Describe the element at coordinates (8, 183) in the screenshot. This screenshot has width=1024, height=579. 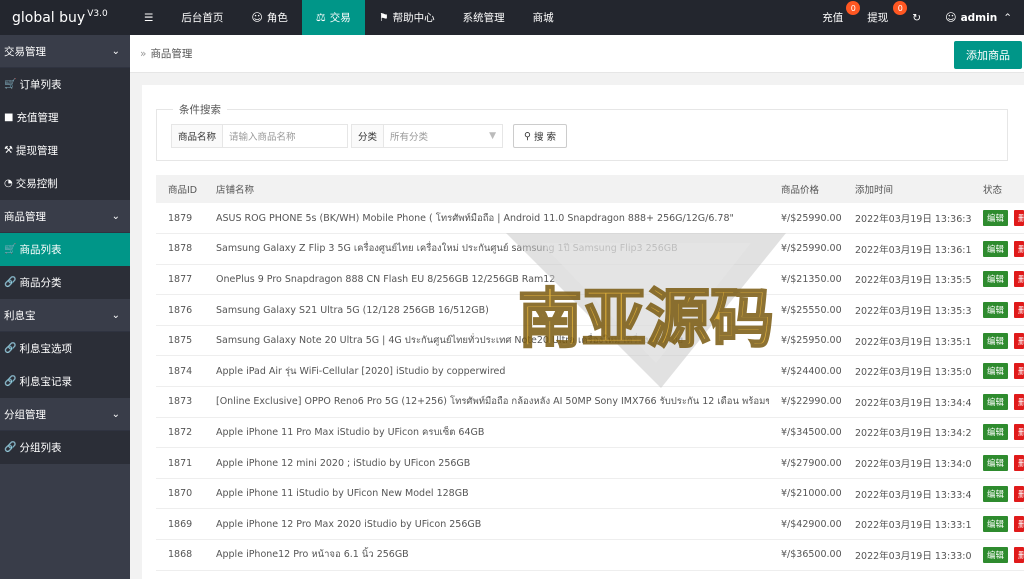
I see `gauge-icon: ◔` at that location.